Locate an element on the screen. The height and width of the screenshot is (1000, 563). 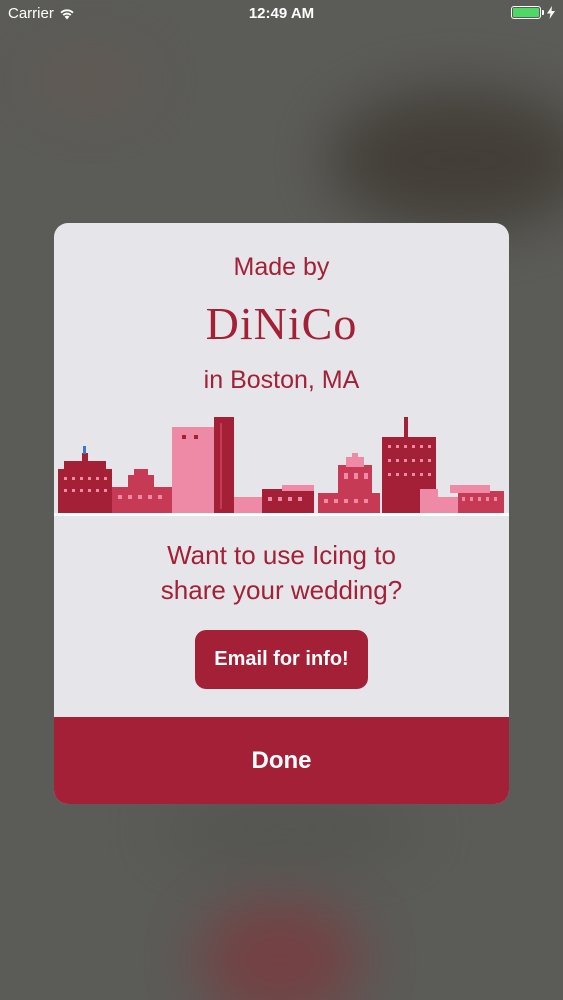
battery-body is located at coordinates (526, 12).